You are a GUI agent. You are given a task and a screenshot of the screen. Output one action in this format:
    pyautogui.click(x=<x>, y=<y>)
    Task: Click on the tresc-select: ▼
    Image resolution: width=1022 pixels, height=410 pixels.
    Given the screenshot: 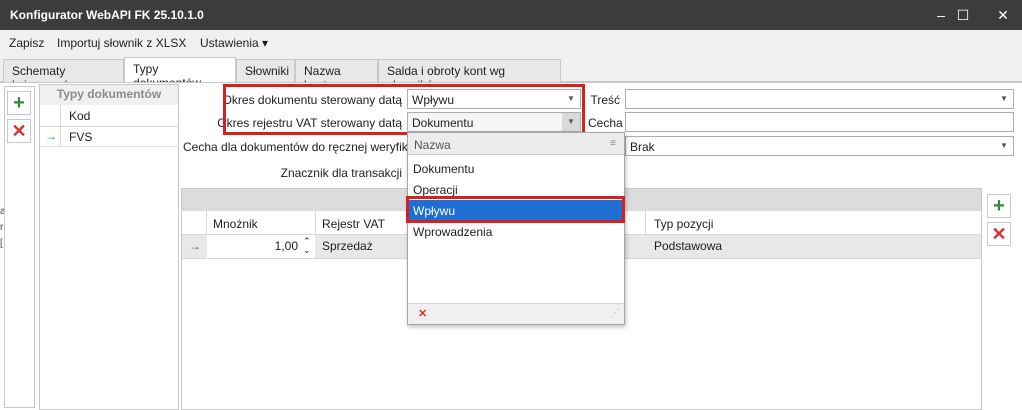 What is the action you would take?
    pyautogui.click(x=819, y=99)
    